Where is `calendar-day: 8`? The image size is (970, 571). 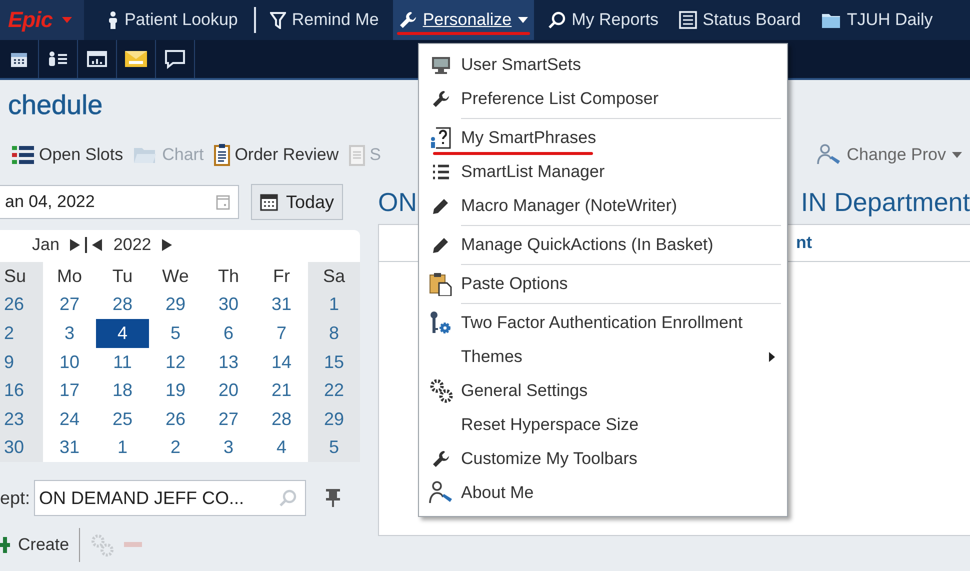 calendar-day: 8 is located at coordinates (334, 333).